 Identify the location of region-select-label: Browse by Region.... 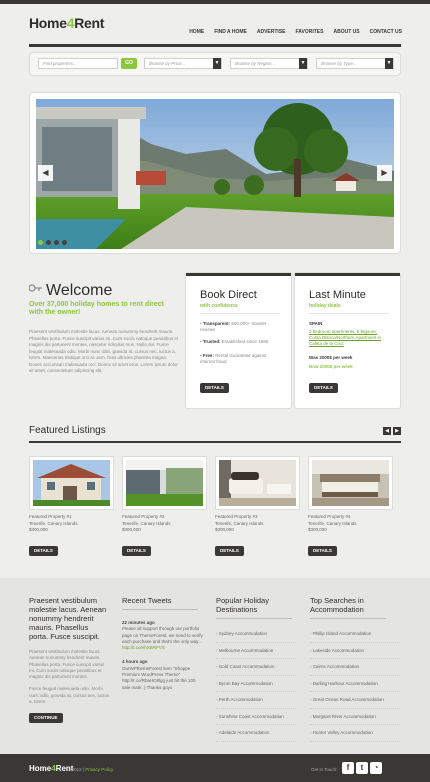
(255, 63).